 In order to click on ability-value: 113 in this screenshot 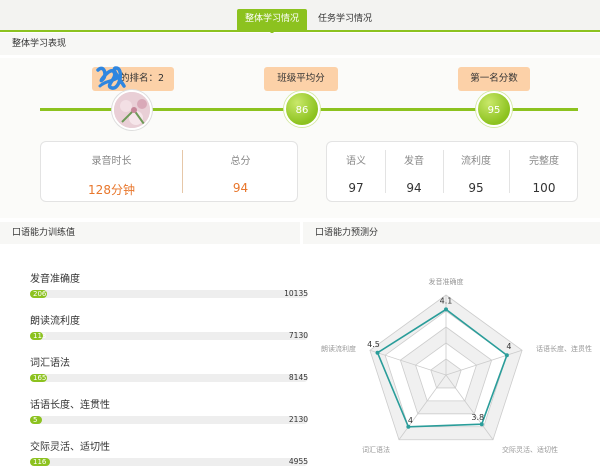, I will do `click(40, 336)`.